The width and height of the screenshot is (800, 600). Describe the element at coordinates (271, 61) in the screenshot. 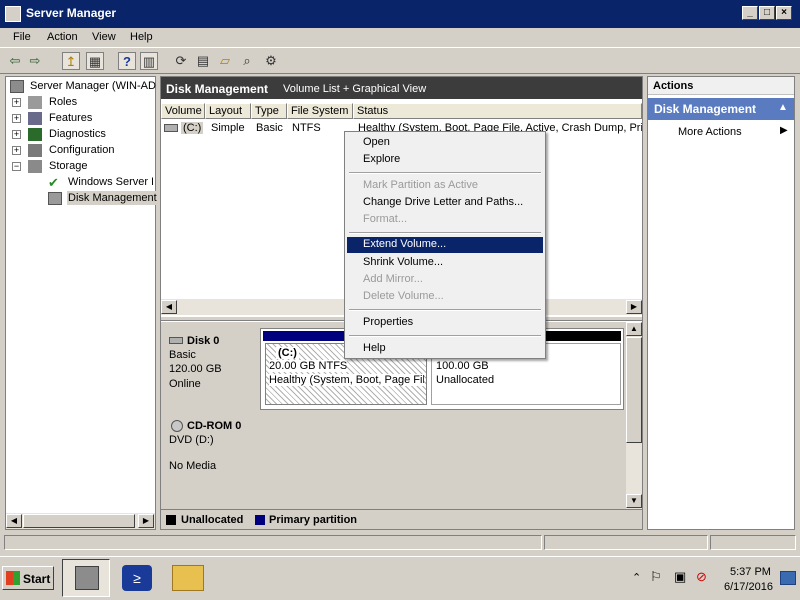

I see `settings-icon: ⚙` at that location.